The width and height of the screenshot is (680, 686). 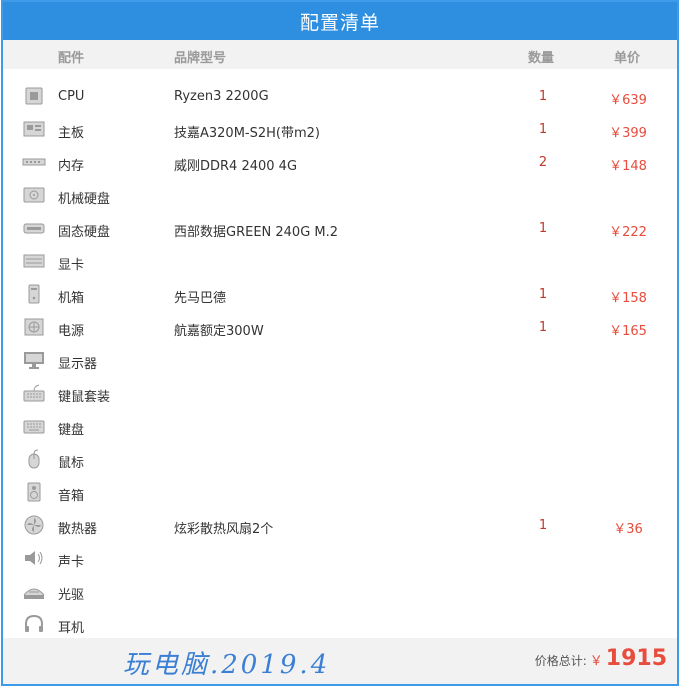 I want to click on table-row: CPU Ryzen3 2200G 1 ￥639, so click(x=340, y=96).